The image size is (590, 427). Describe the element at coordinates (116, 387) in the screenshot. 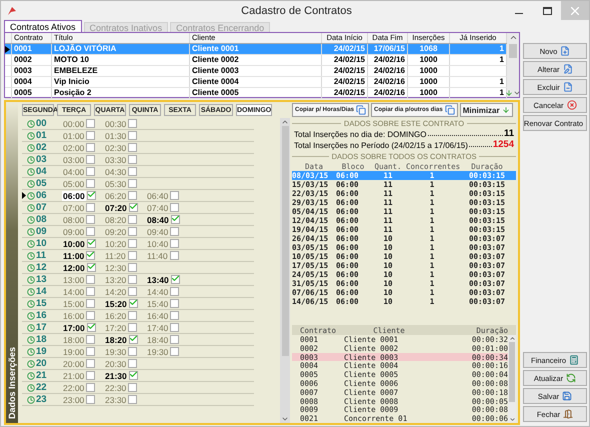

I see `slot-time: 22:30` at that location.